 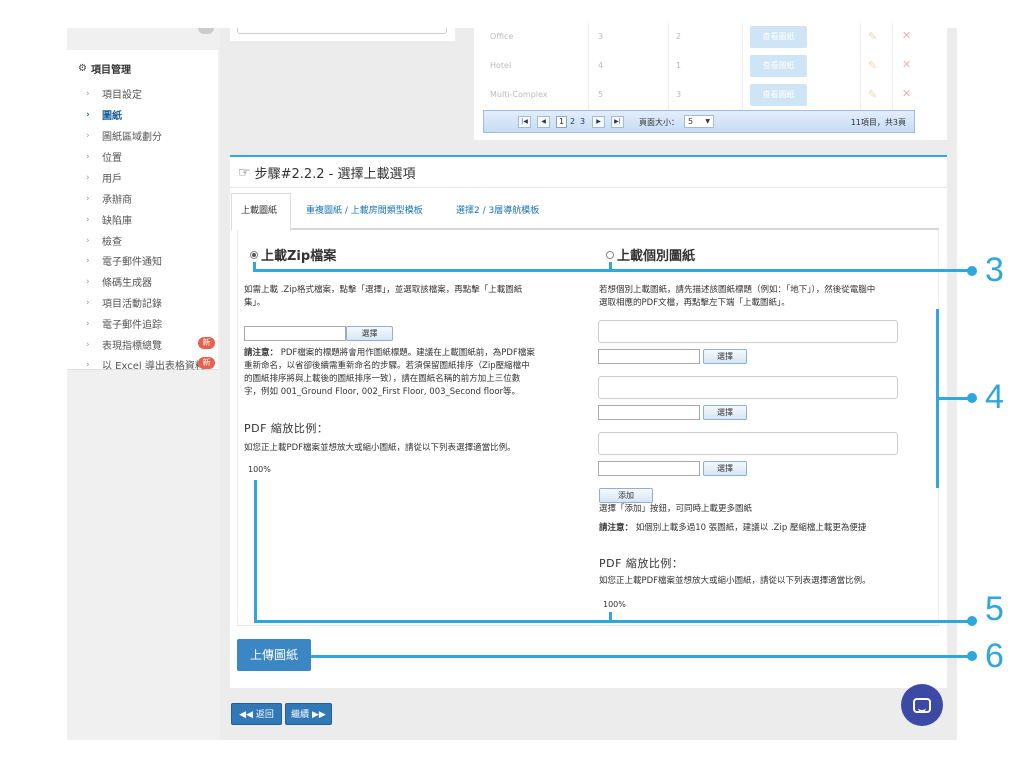 What do you see at coordinates (707, 121) in the screenshot?
I see `dropdown-arrow-icon: ▼` at bounding box center [707, 121].